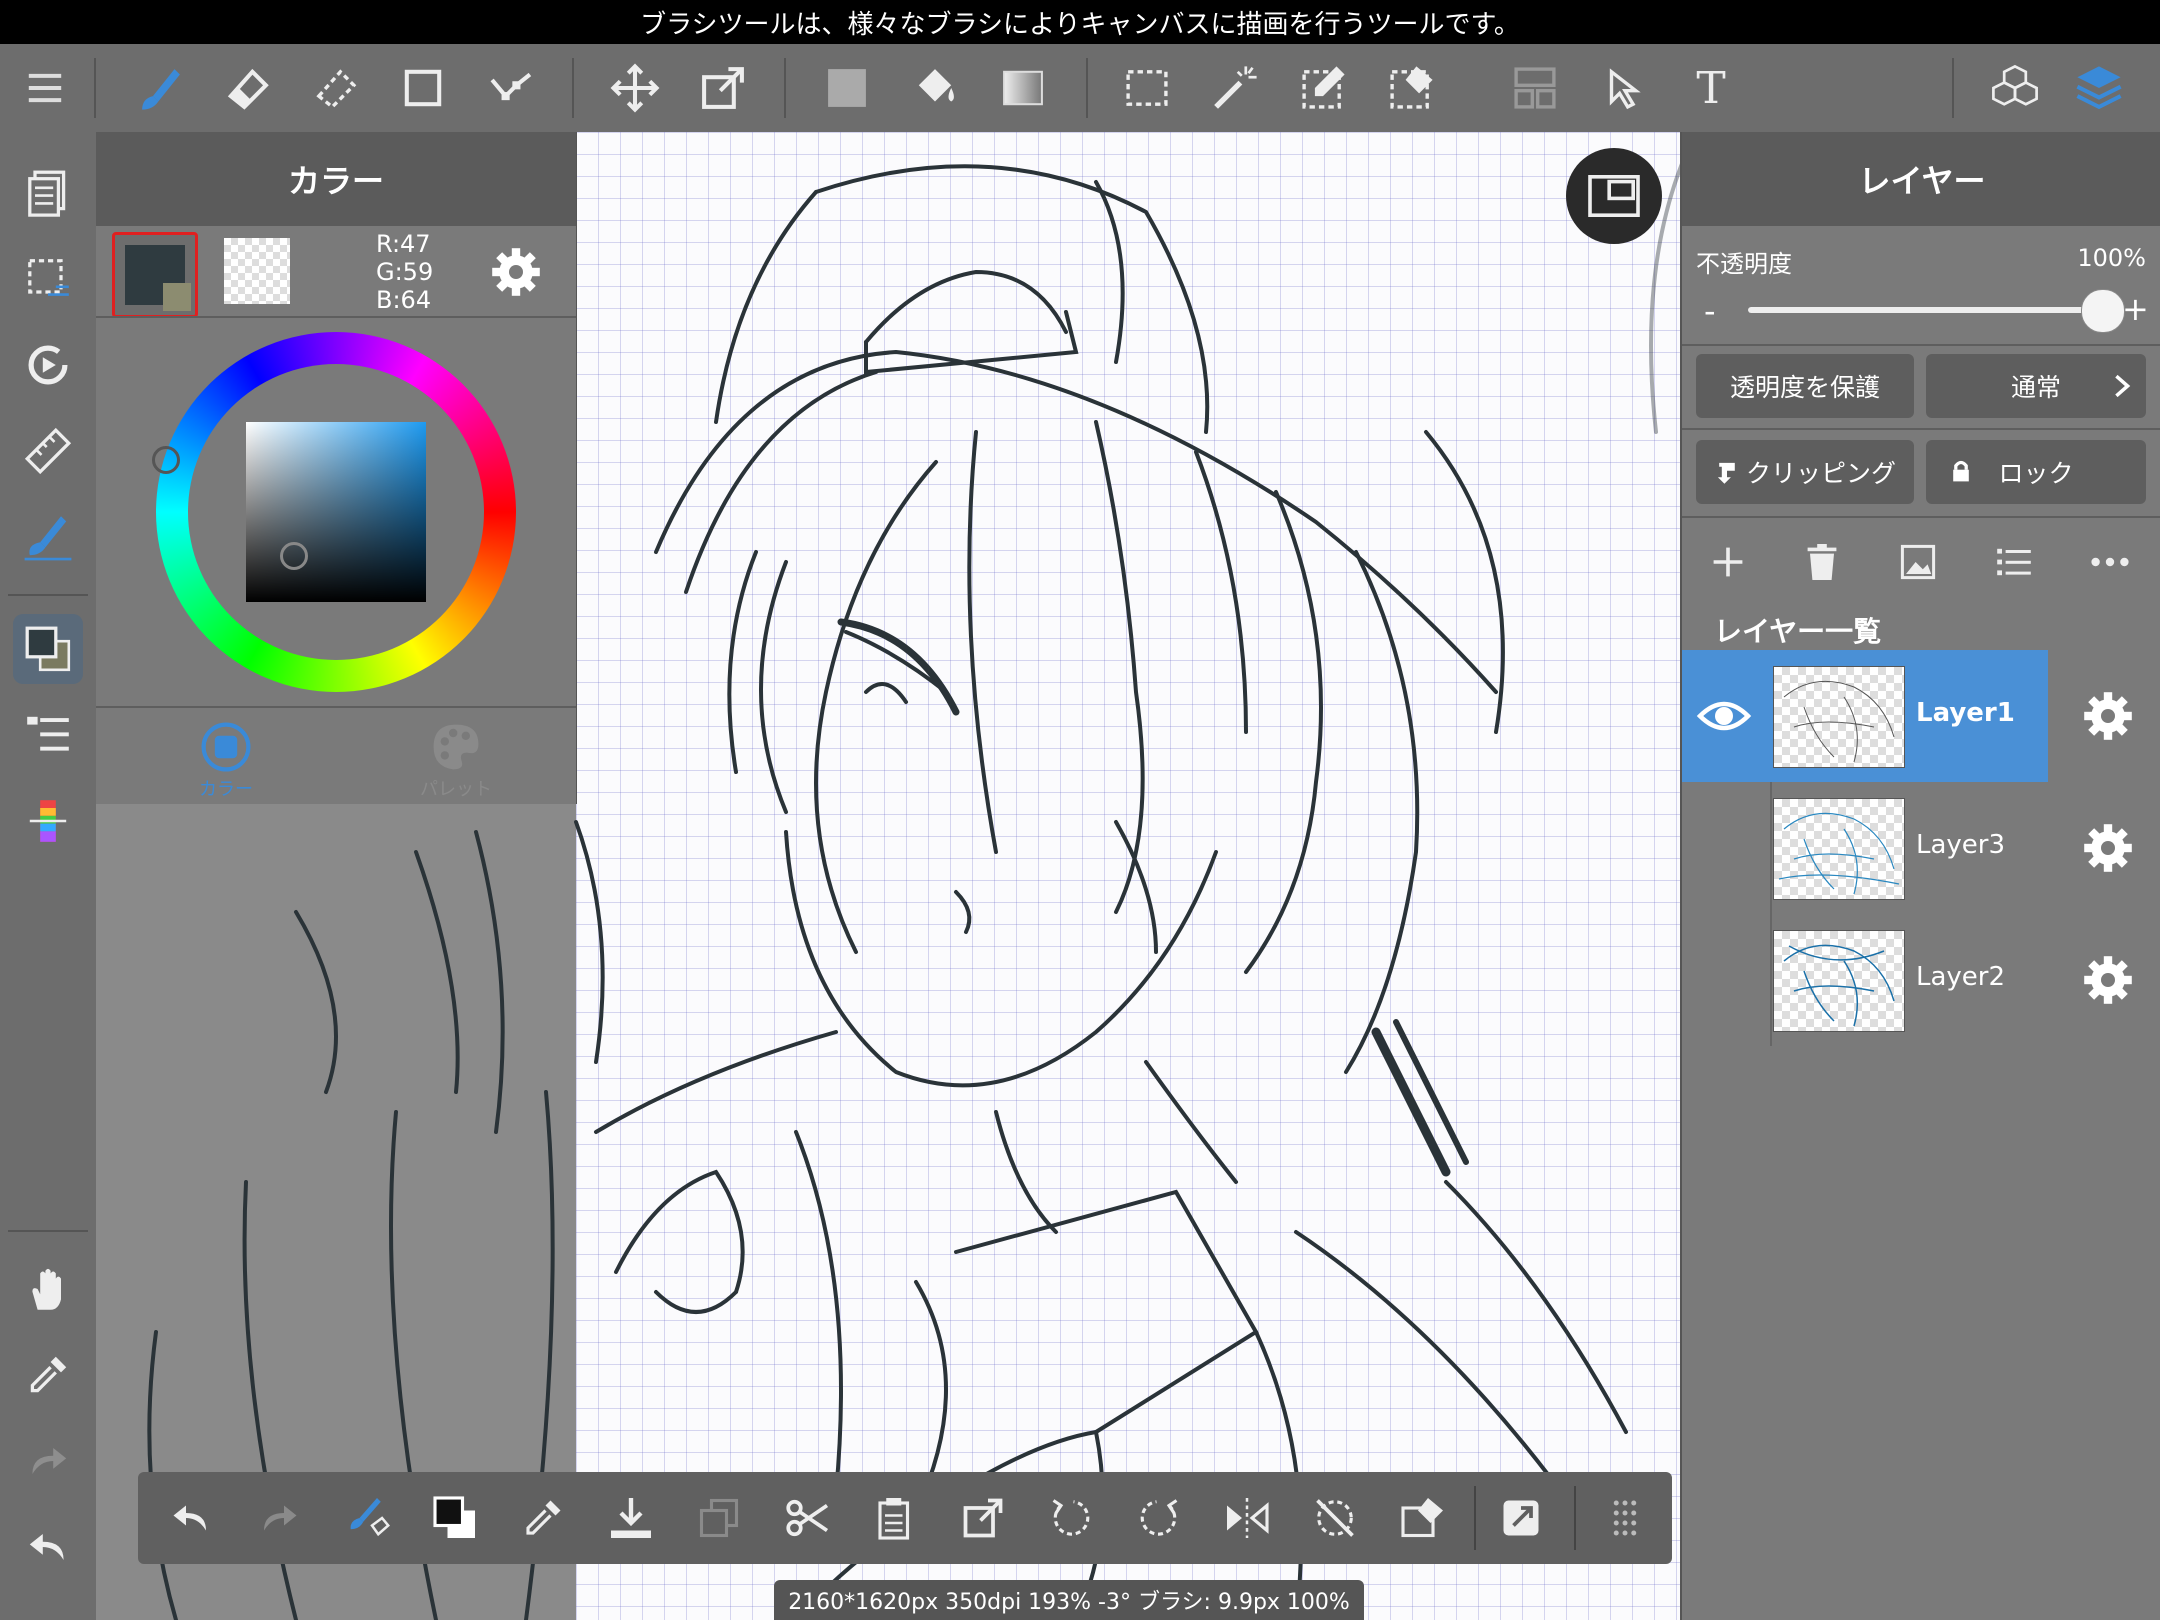  Describe the element at coordinates (1535, 88) in the screenshot. I see `frame-divide-icon` at that location.